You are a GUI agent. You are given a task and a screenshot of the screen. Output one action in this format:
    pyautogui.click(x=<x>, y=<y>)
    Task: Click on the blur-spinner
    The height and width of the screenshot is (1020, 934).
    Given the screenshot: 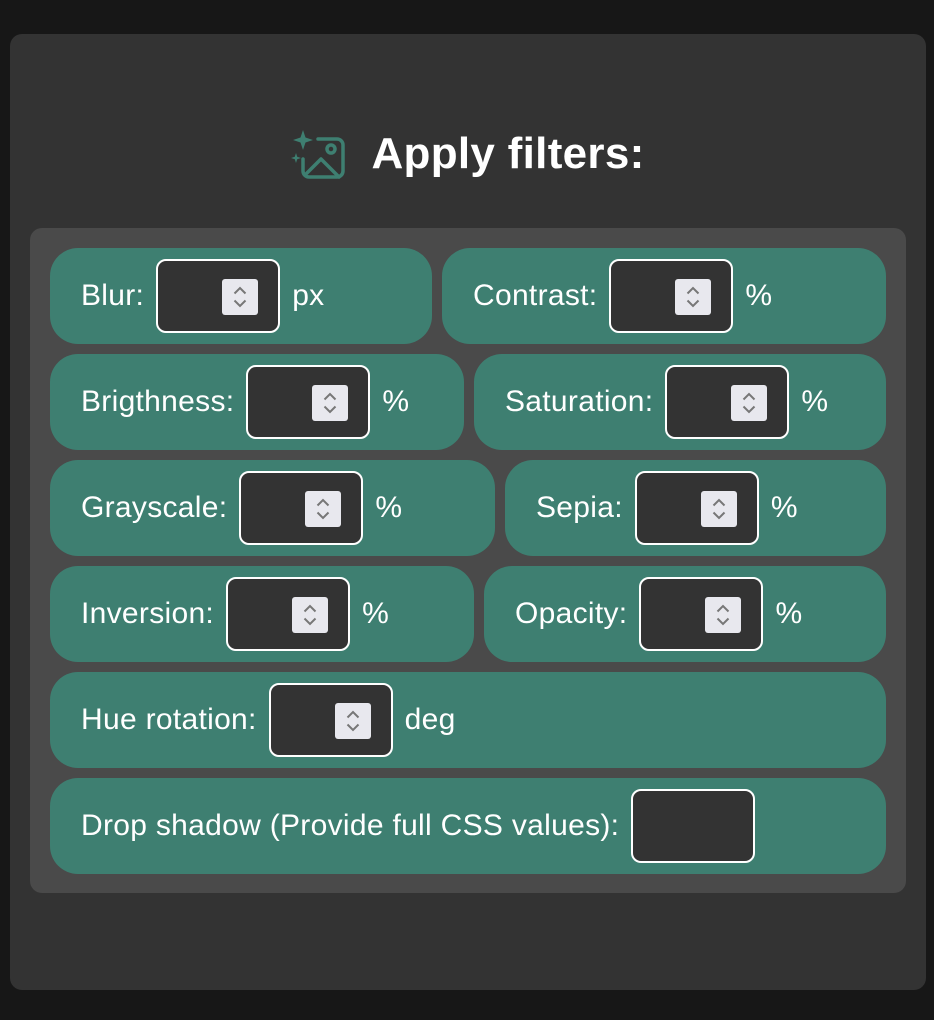 What is the action you would take?
    pyautogui.click(x=240, y=297)
    